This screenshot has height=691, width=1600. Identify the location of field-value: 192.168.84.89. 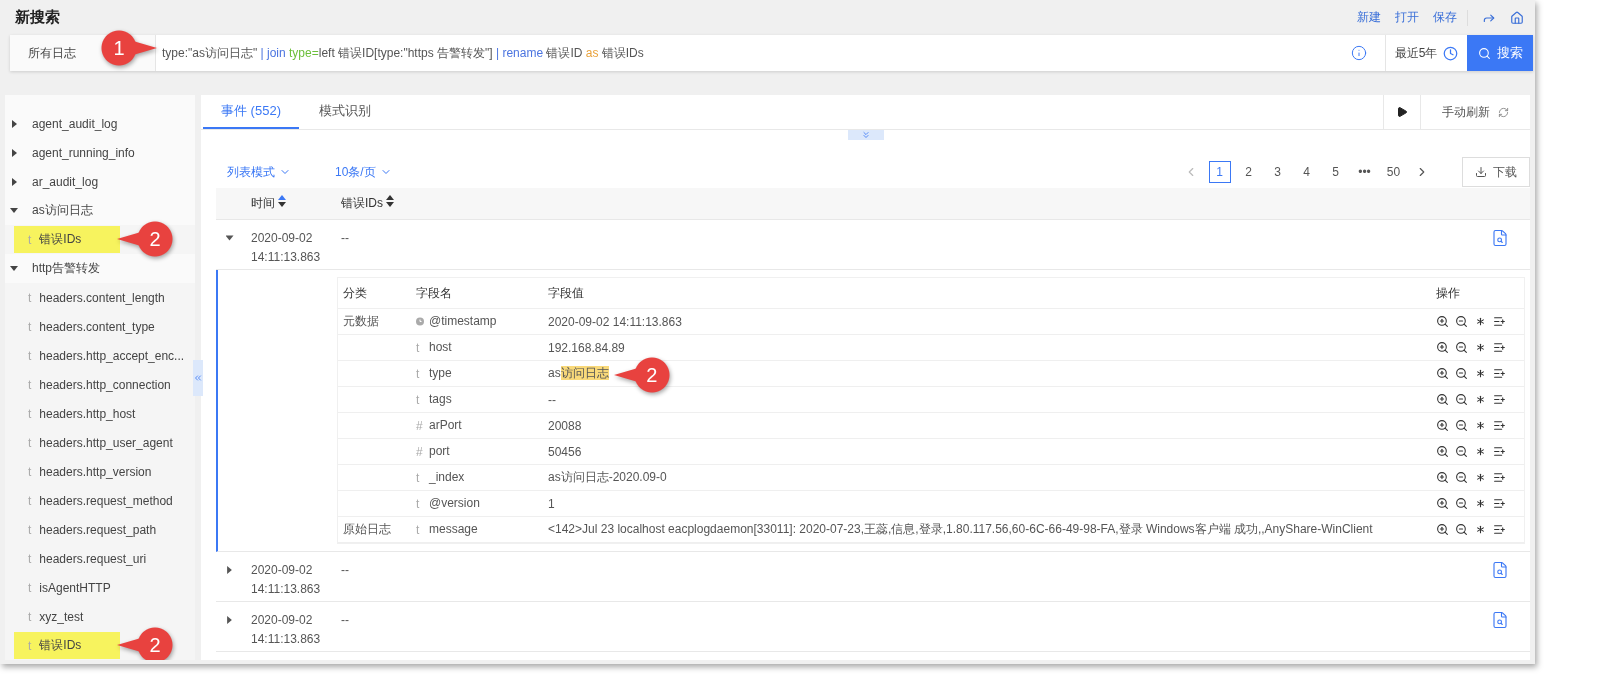
(586, 347).